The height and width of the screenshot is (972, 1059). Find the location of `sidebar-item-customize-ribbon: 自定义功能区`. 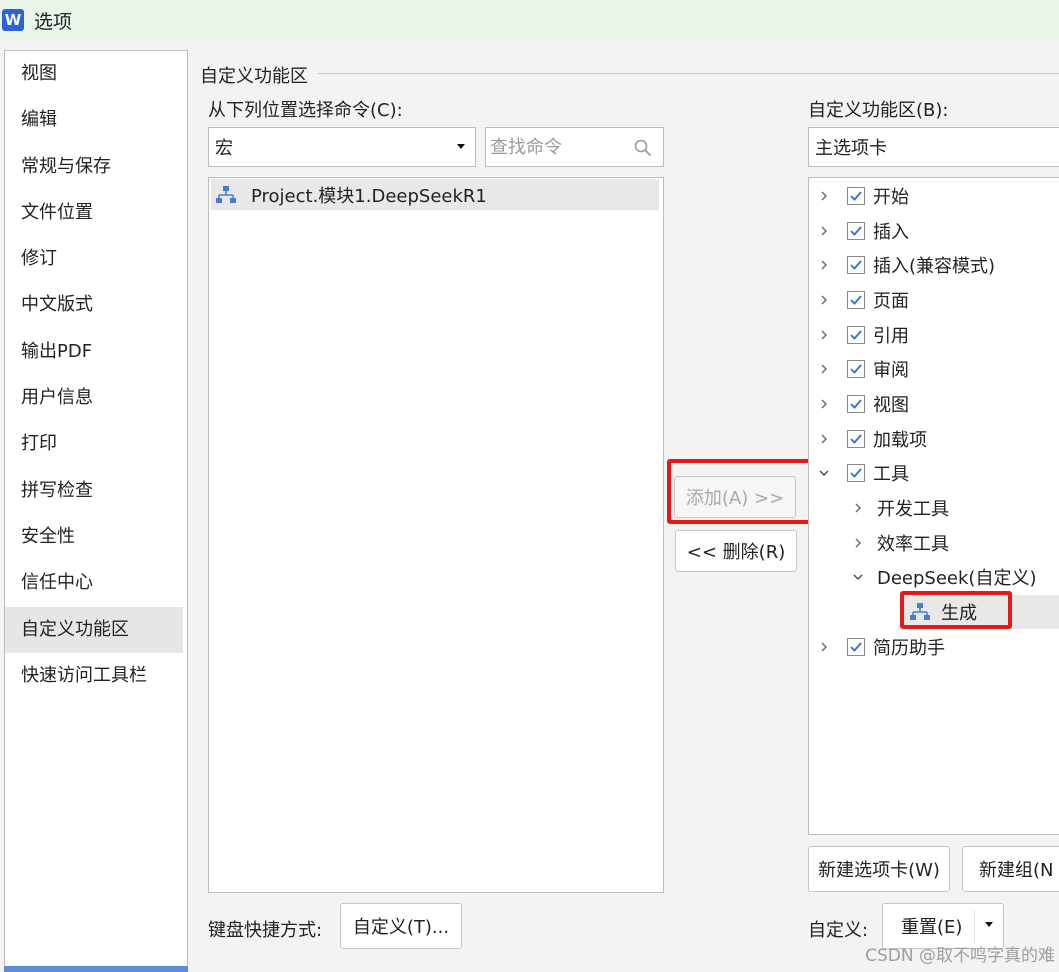

sidebar-item-customize-ribbon: 自定义功能区 is located at coordinates (94, 629).